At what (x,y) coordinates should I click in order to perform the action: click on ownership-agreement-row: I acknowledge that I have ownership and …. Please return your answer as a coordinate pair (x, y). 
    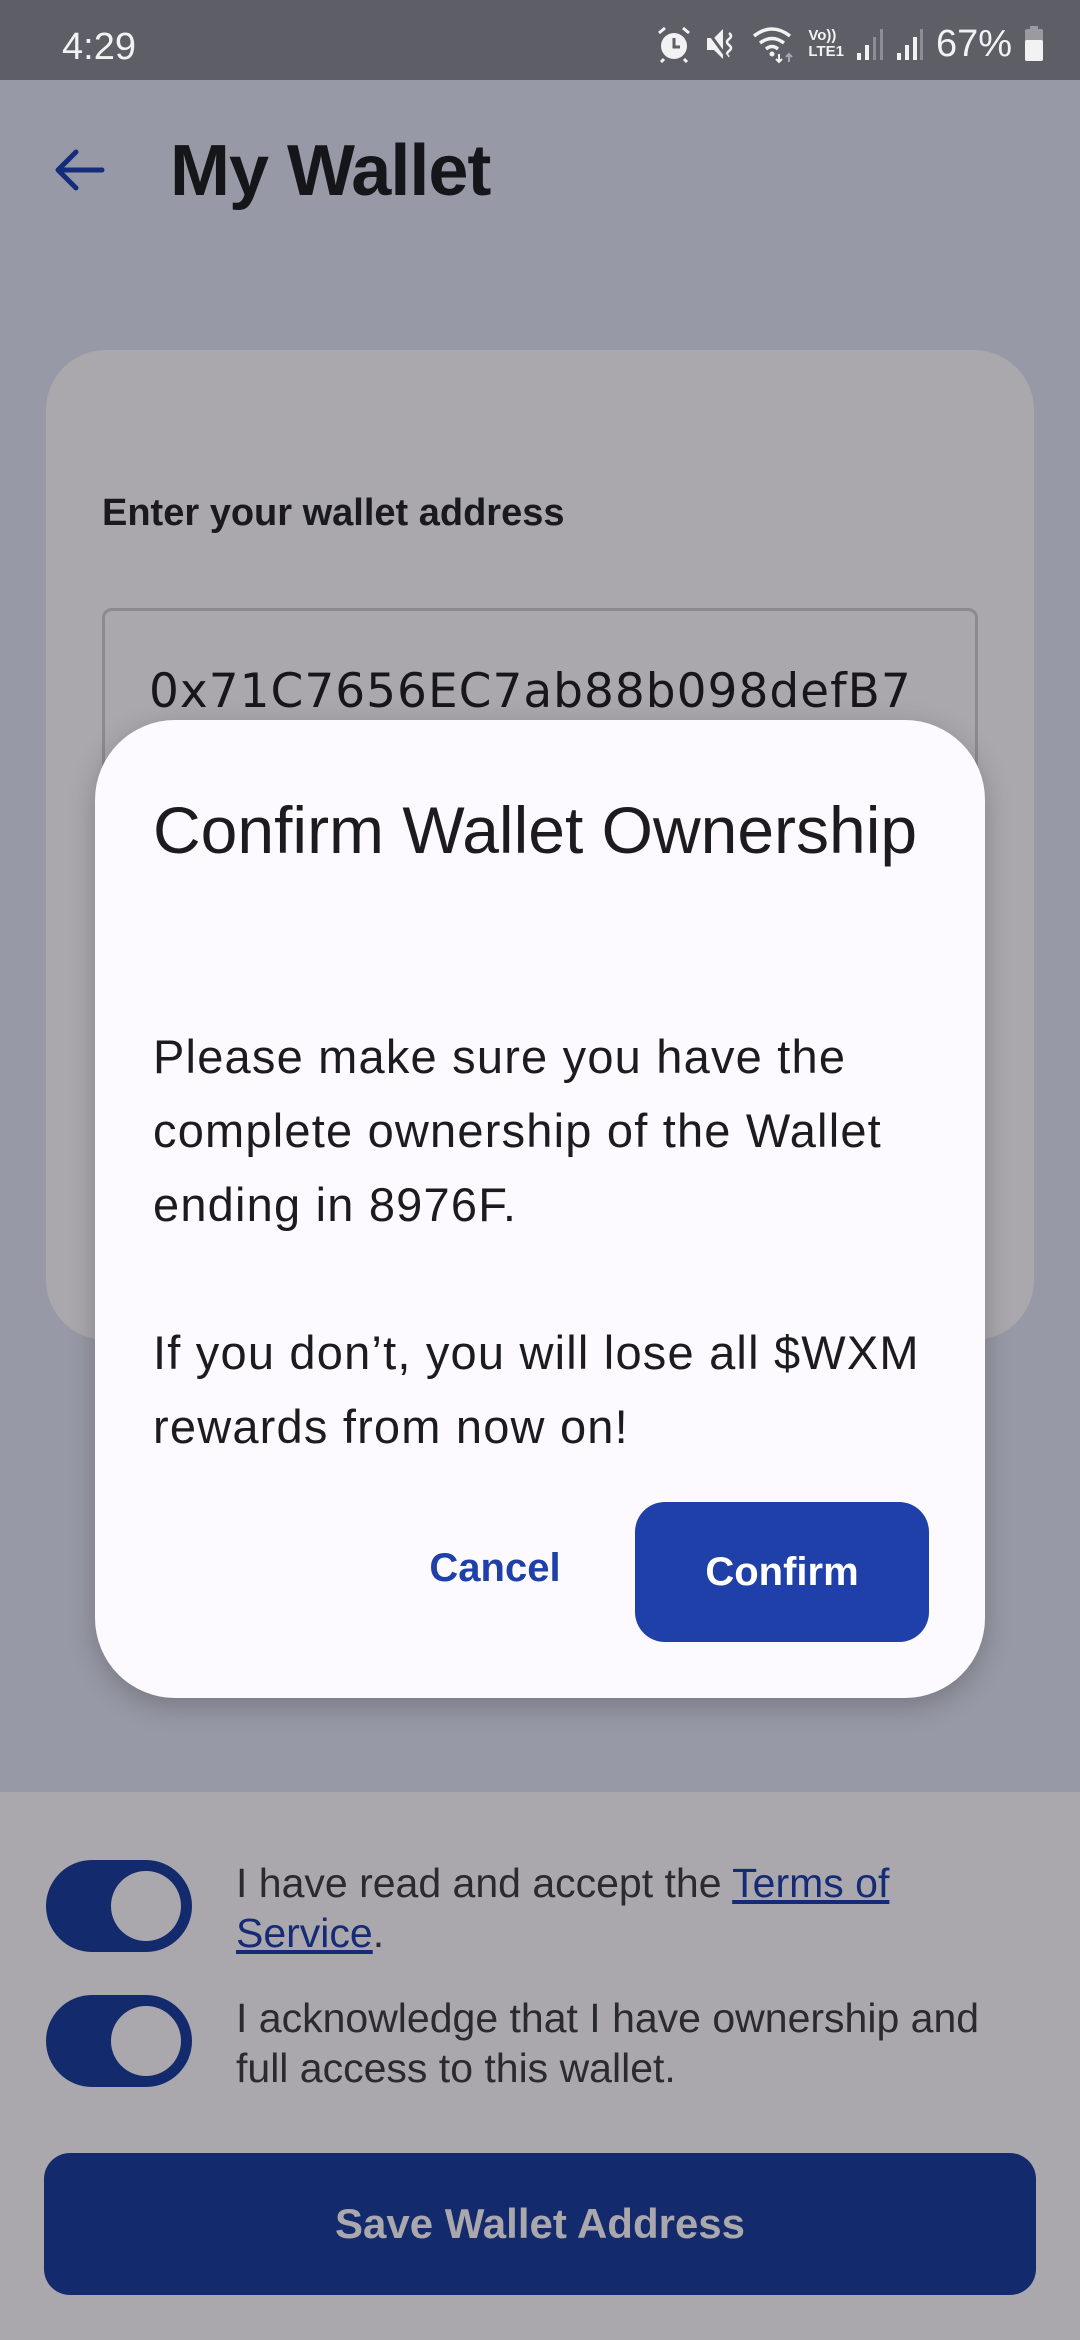
    Looking at the image, I should click on (541, 2044).